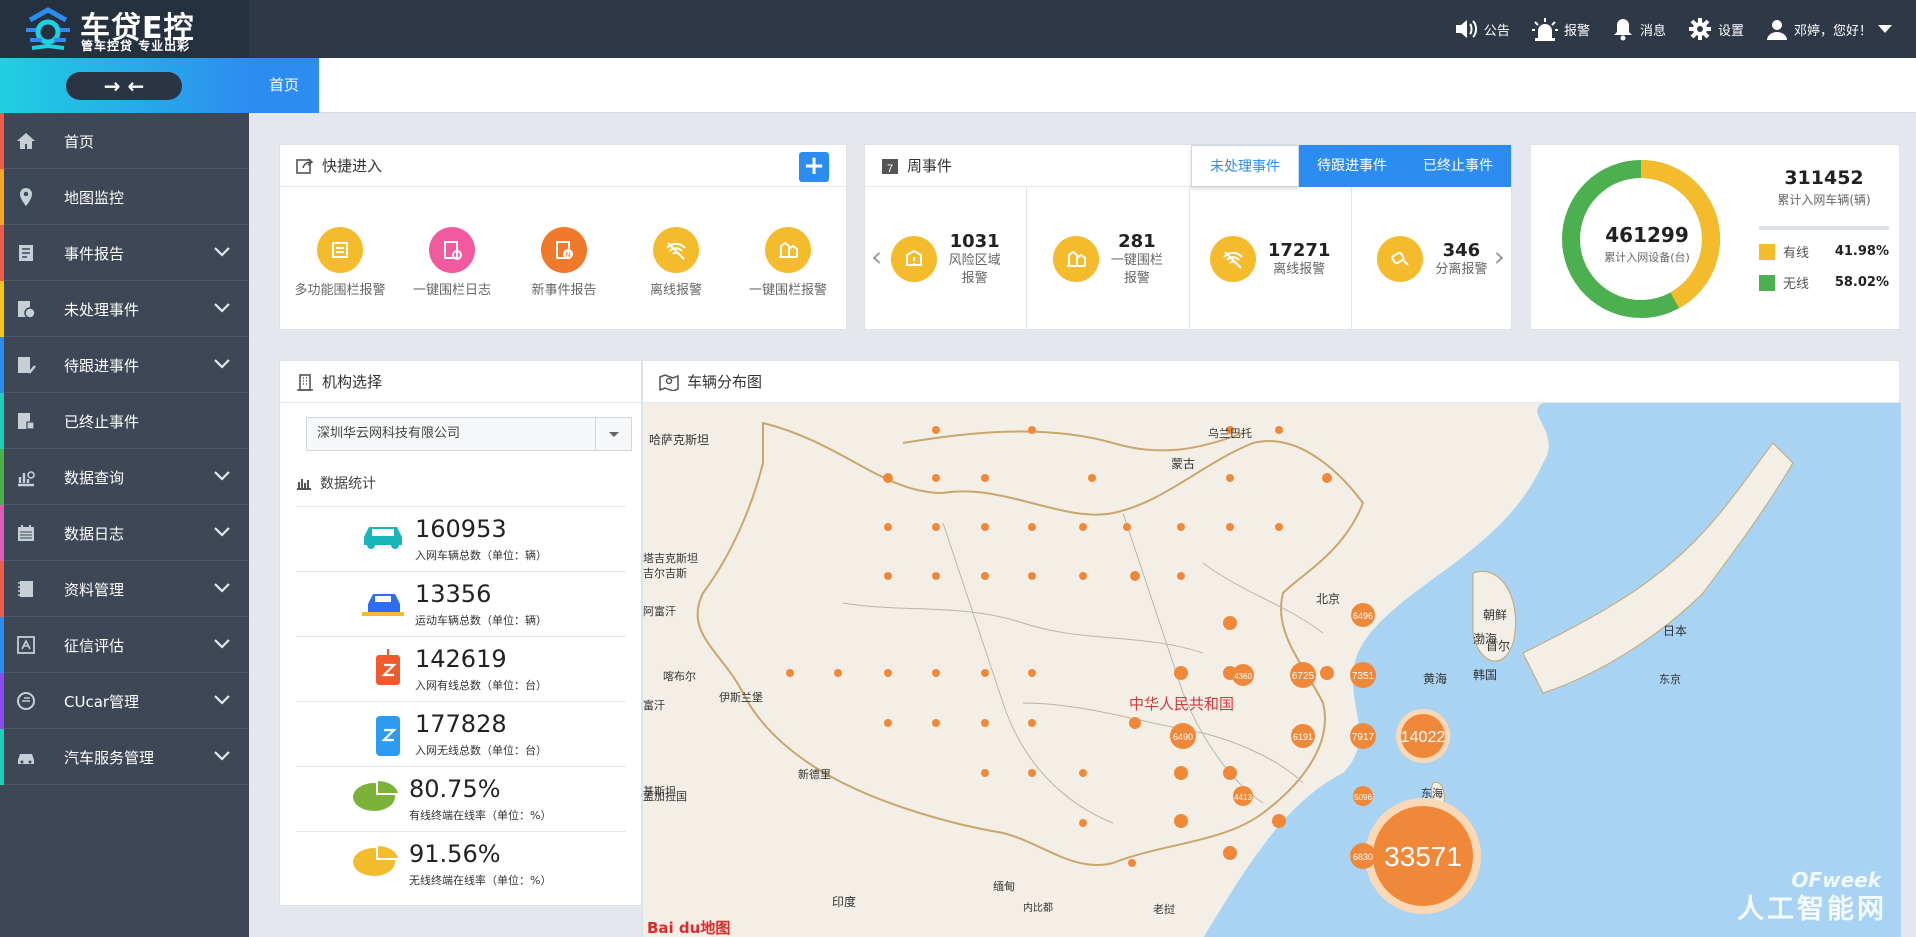  I want to click on tab-home: 首页, so click(284, 85).